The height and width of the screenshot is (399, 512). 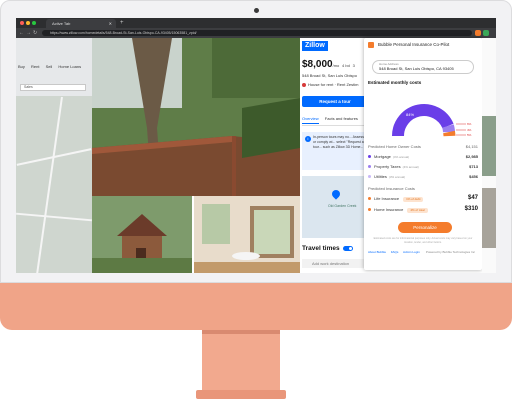 What do you see at coordinates (425, 227) in the screenshot?
I see `personalize-button: Personalize` at bounding box center [425, 227].